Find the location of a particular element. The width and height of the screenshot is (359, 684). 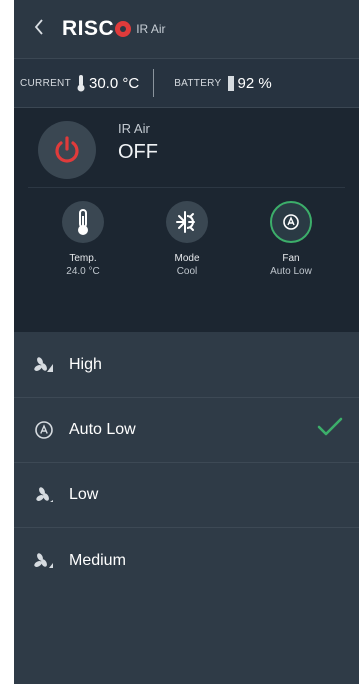

fan-value: Auto Low is located at coordinates (291, 271).